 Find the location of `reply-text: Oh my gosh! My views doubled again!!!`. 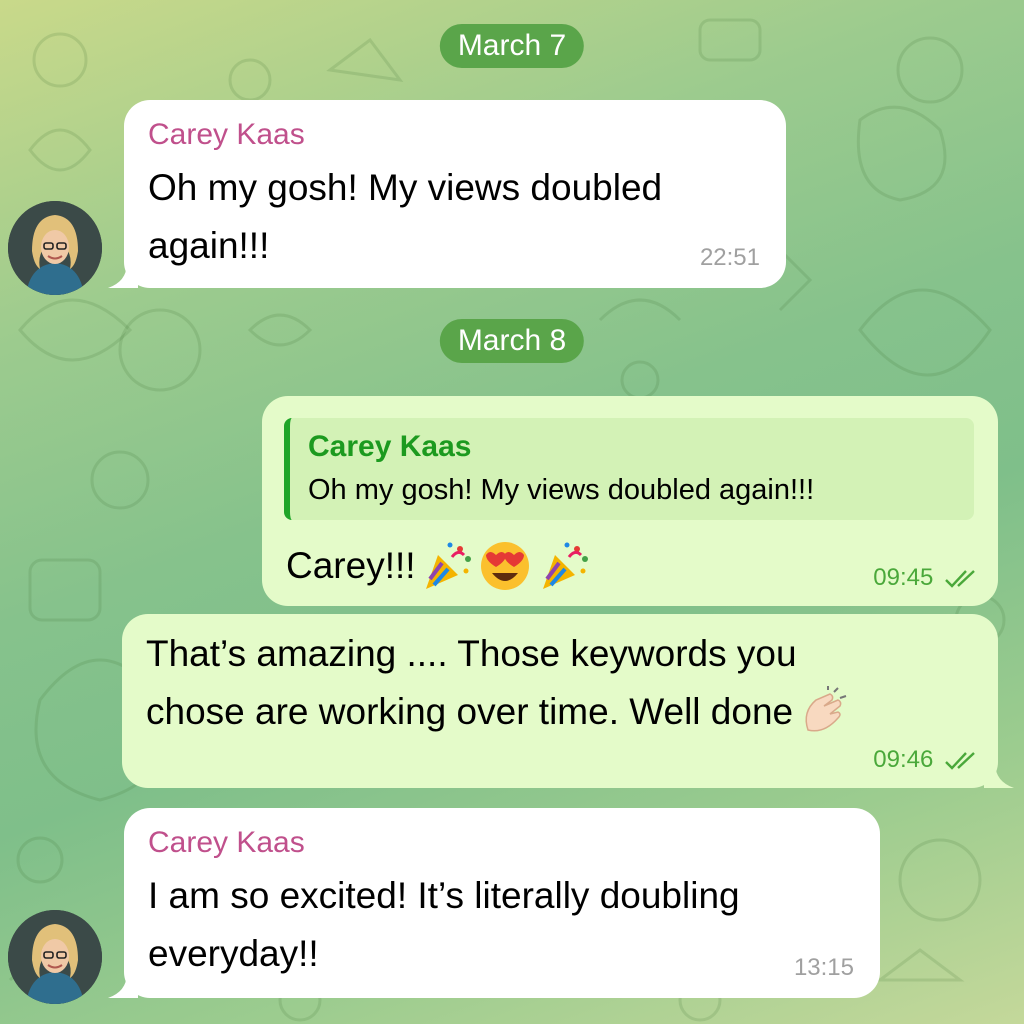

reply-text: Oh my gosh! My views doubled again!!! is located at coordinates (561, 490).